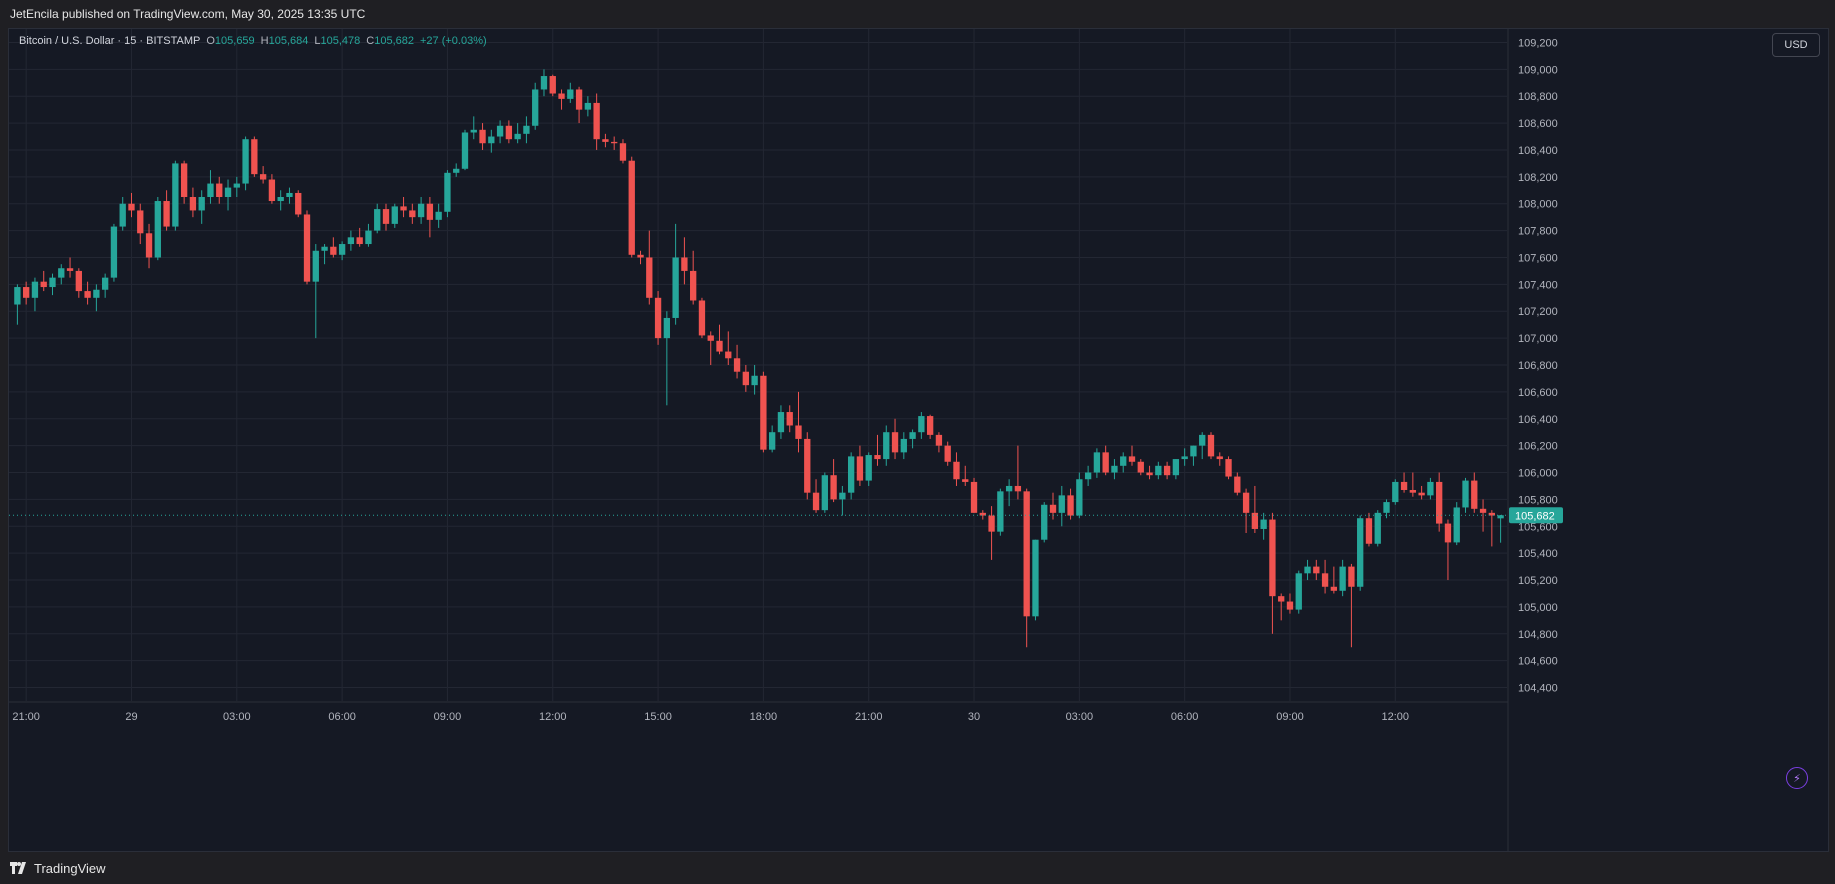 The height and width of the screenshot is (884, 1835). I want to click on y-tick-label: 109,000, so click(1538, 70).